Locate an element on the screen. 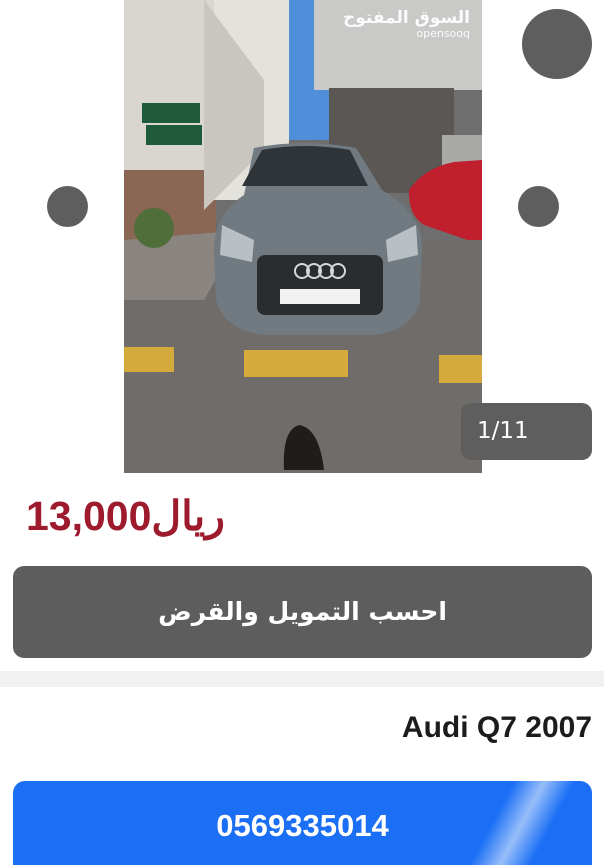  previous-photo-button is located at coordinates (67, 206).